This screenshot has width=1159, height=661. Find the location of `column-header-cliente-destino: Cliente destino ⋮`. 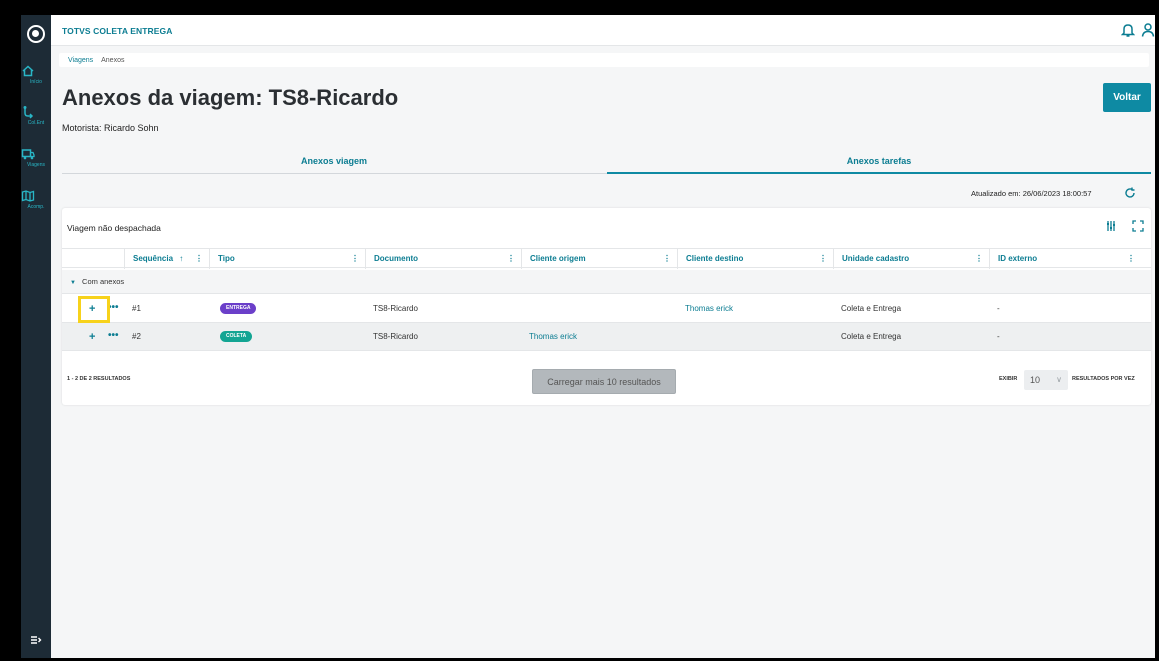

column-header-cliente-destino: Cliente destino ⋮ is located at coordinates (755, 259).